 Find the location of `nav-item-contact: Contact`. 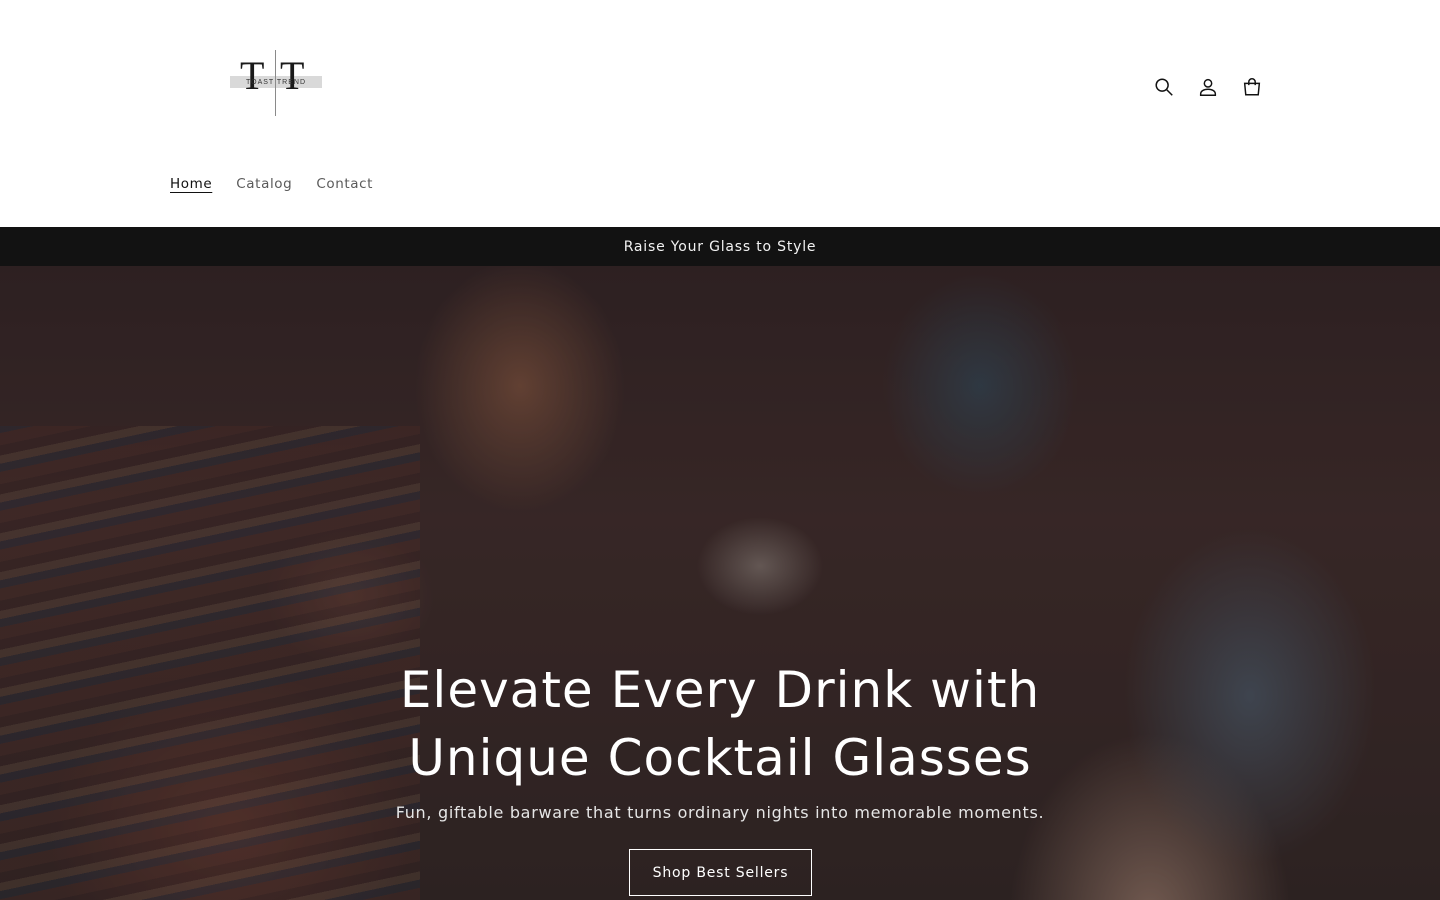

nav-item-contact: Contact is located at coordinates (344, 184).